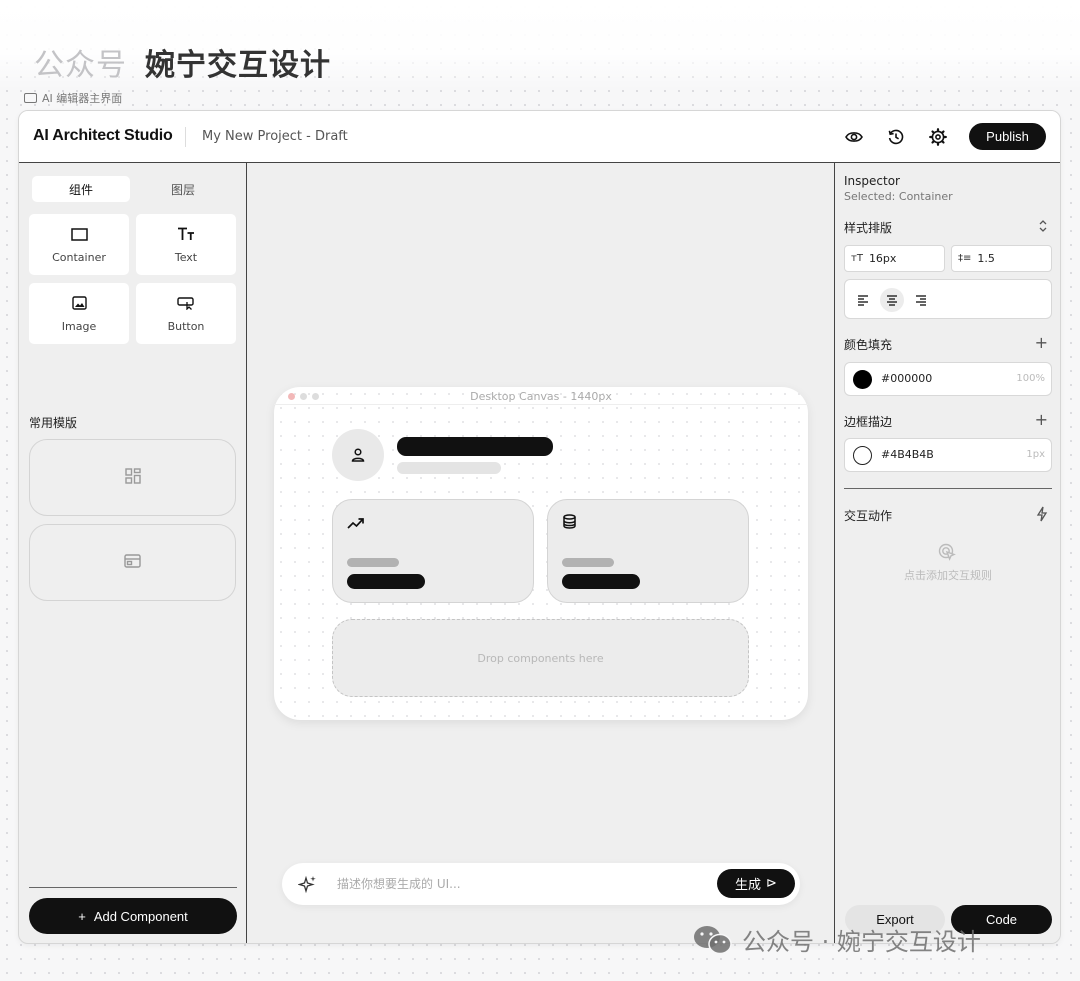 Image resolution: width=1080 pixels, height=981 pixels. Describe the element at coordinates (898, 196) in the screenshot. I see `selection-info: Selected: Container` at that location.